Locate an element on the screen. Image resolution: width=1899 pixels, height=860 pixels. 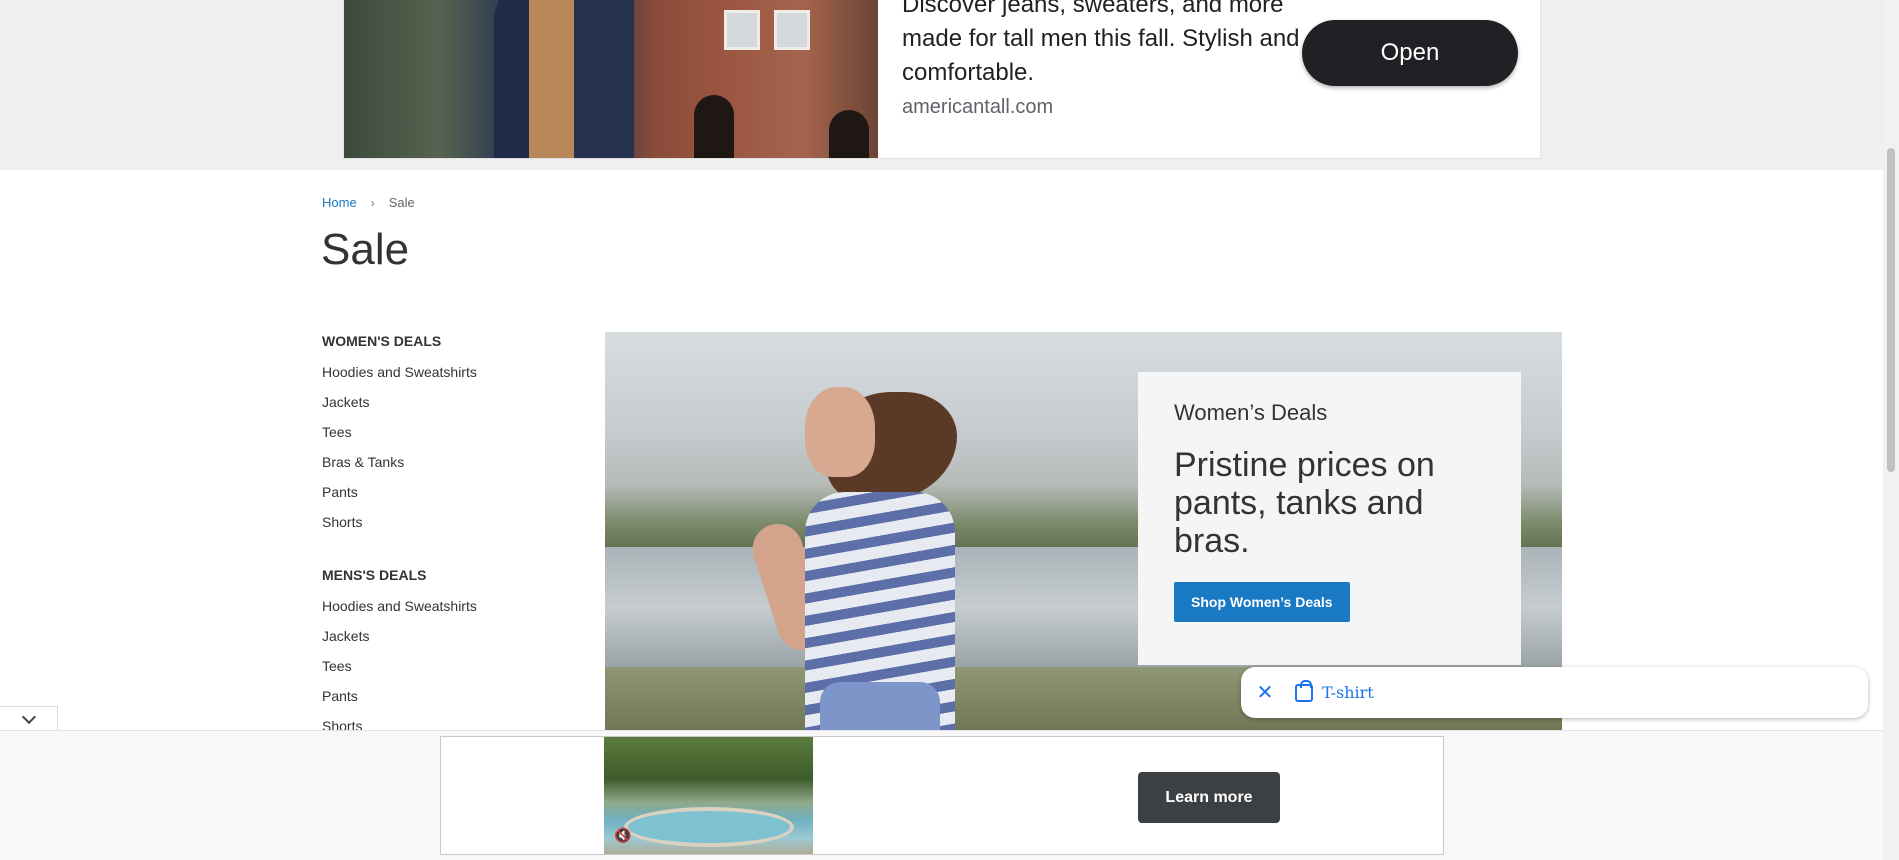
sidebar-link-women-jackets: Jackets is located at coordinates (452, 408).